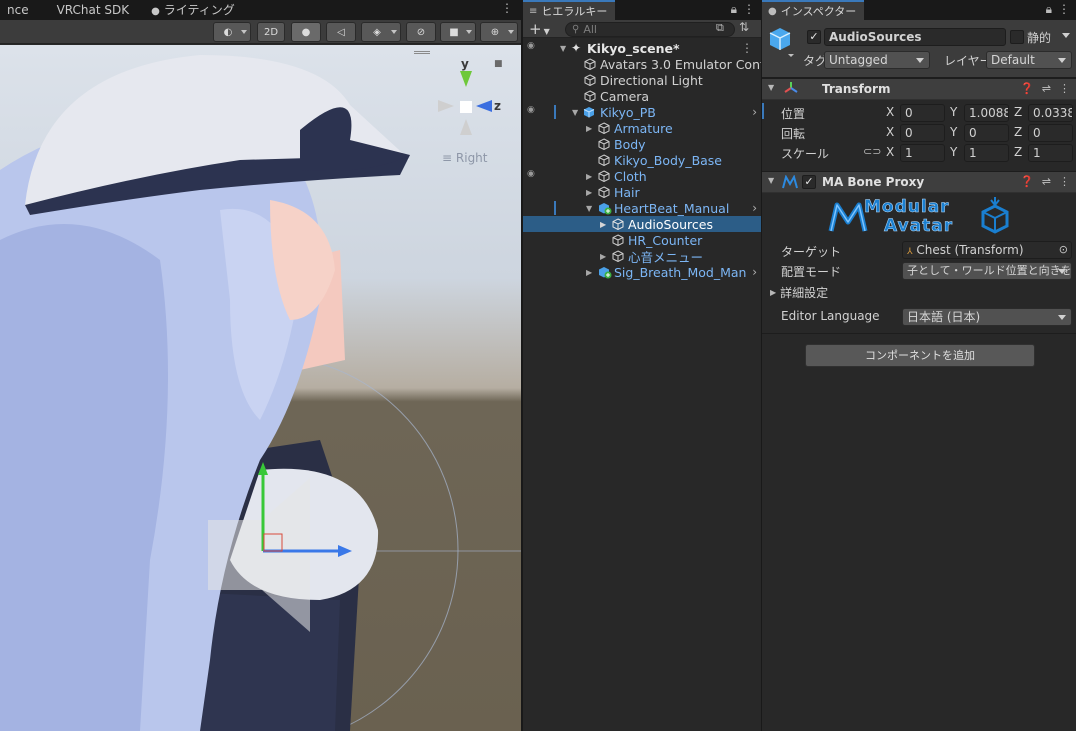  I want to click on tab-vrchat-sdk: VRChat SDK, so click(93, 10).